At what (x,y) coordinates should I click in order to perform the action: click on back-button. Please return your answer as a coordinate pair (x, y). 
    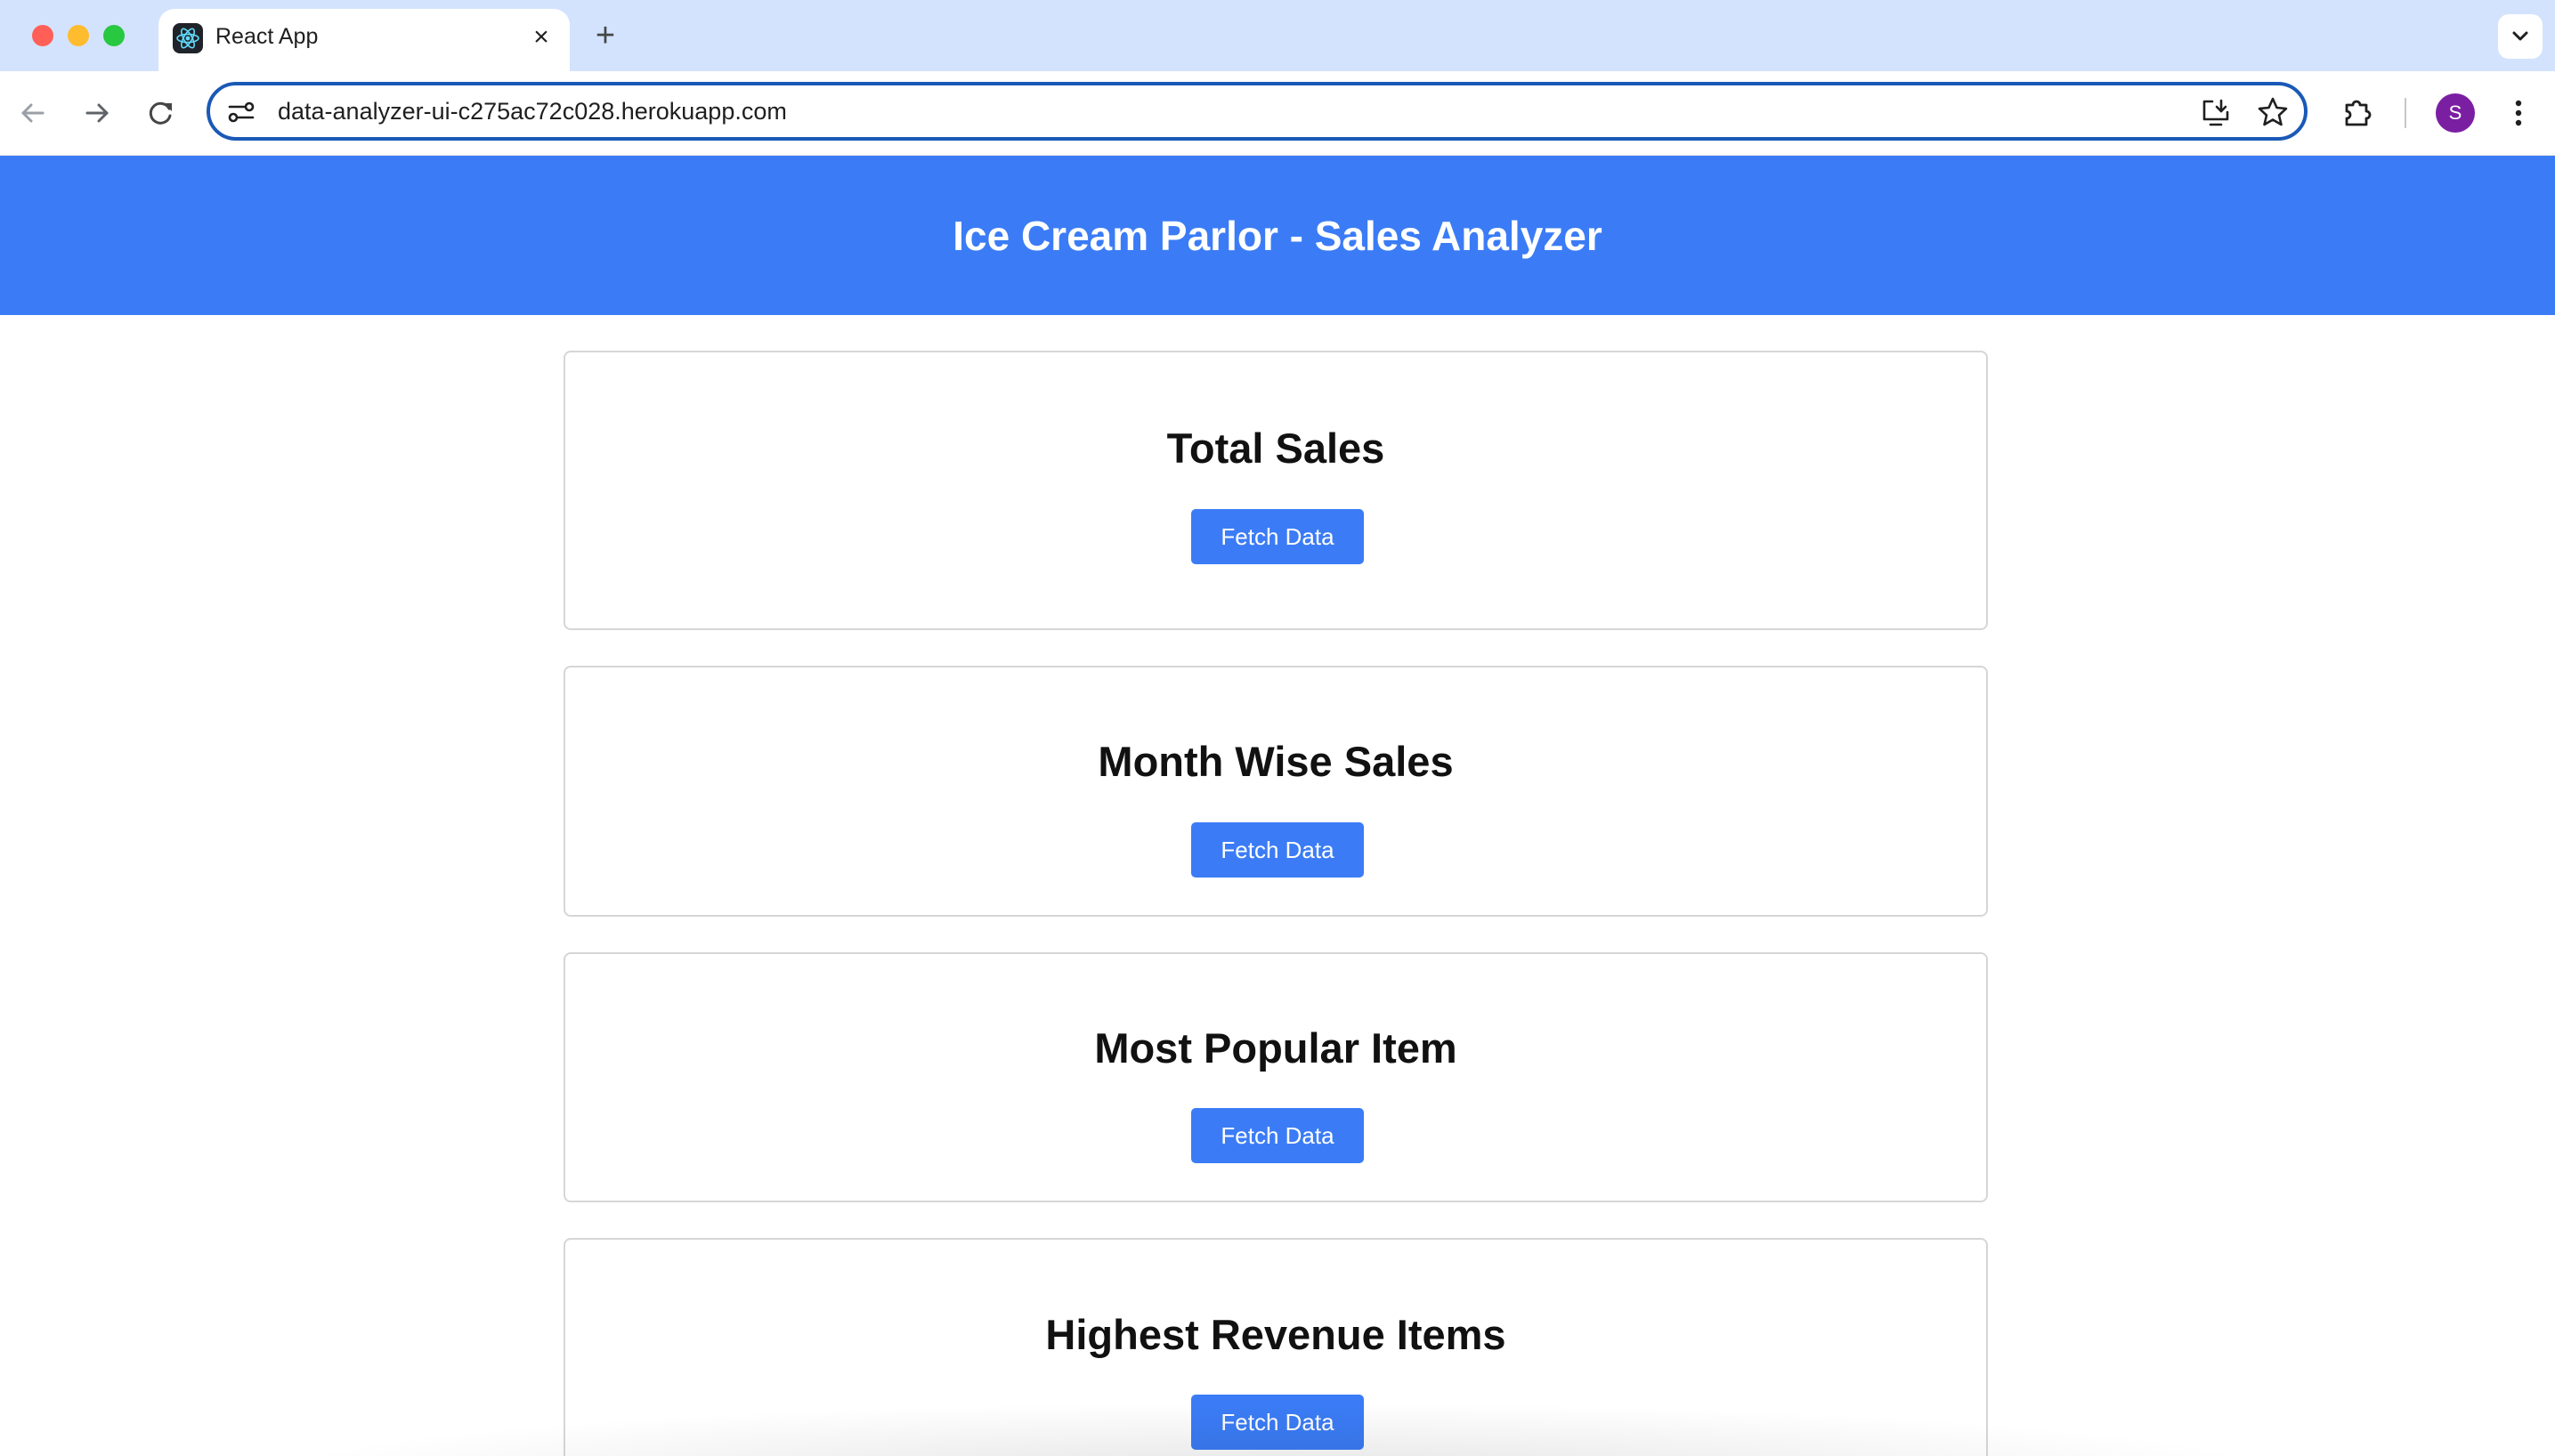
    Looking at the image, I should click on (33, 113).